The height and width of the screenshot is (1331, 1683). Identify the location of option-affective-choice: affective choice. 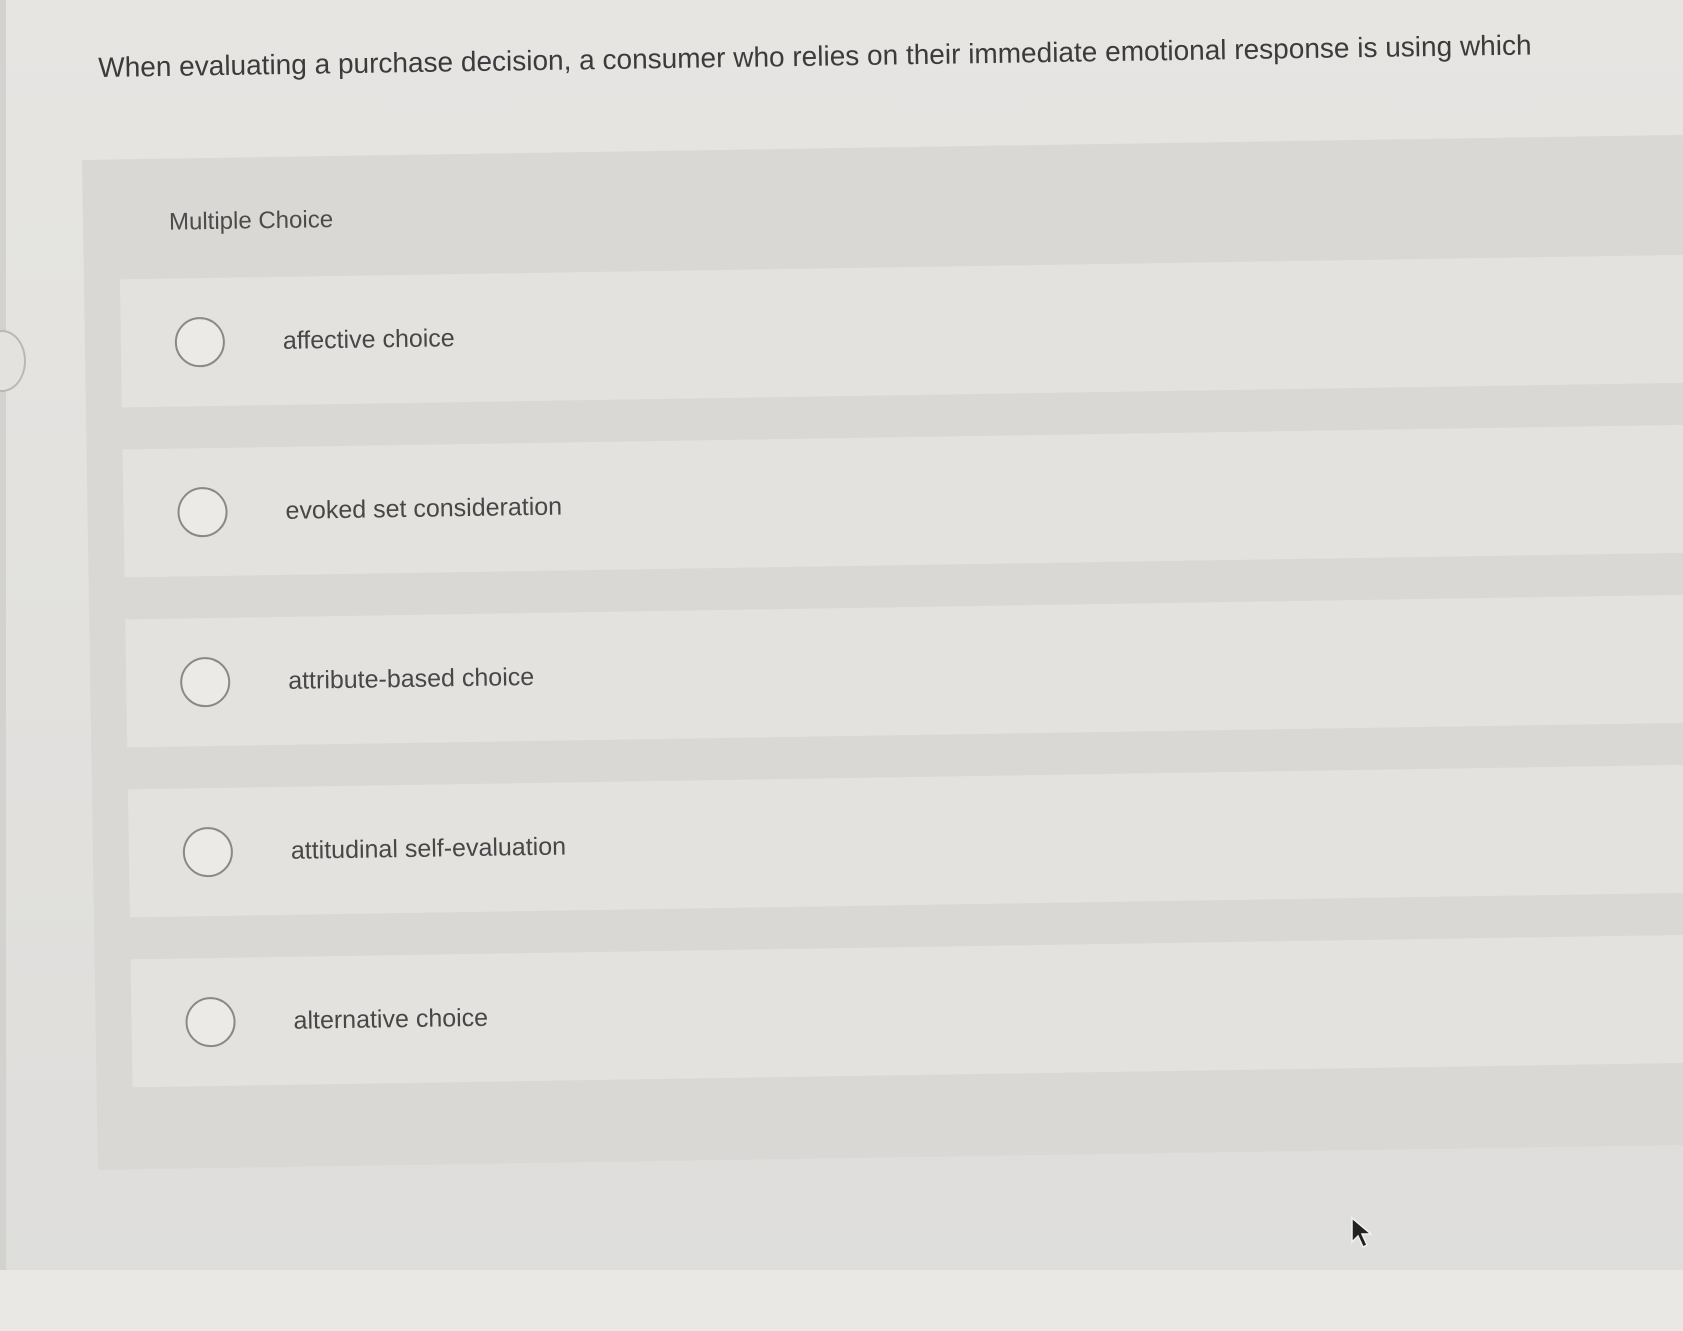
(901, 331).